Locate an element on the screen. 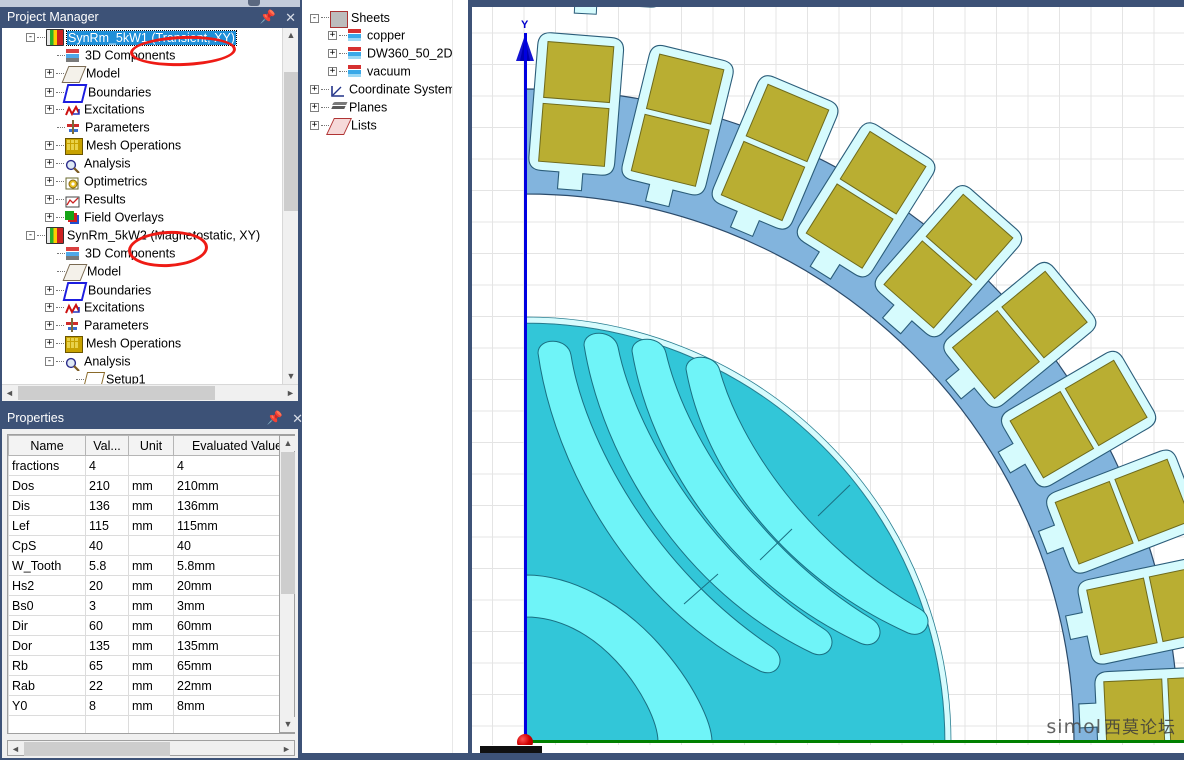  tree-item: + copper is located at coordinates (384, 35).